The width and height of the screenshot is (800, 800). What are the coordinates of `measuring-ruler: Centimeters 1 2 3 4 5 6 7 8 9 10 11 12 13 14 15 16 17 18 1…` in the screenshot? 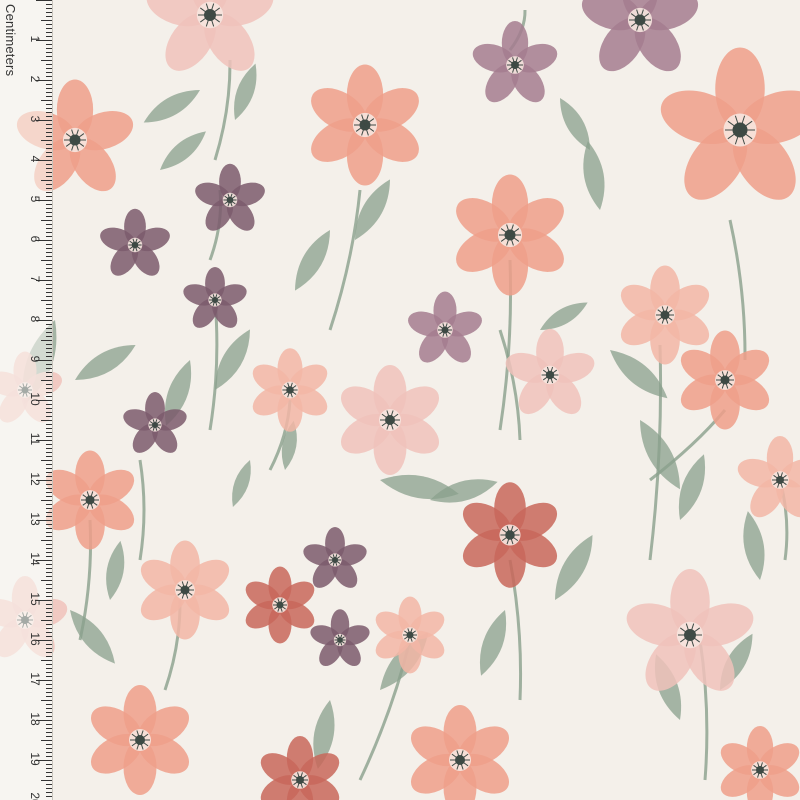 It's located at (26, 400).